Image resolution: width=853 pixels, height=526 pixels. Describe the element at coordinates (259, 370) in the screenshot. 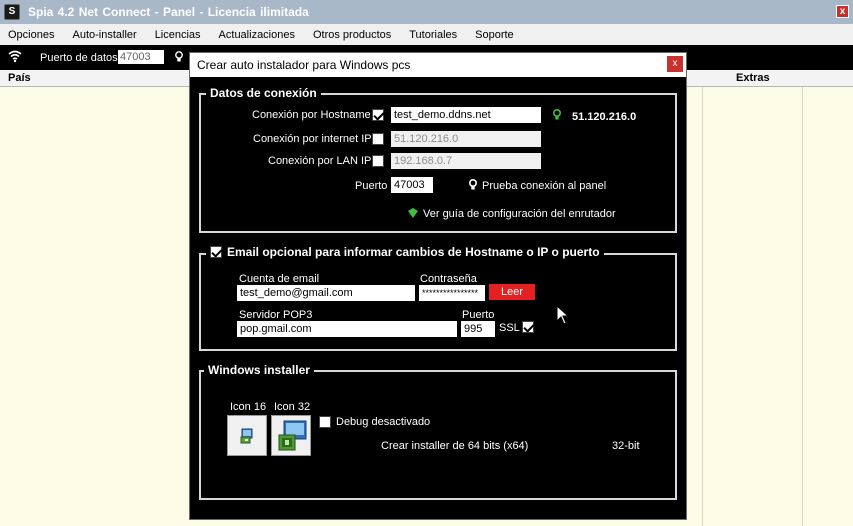

I see `installer-legend: Windows installer` at that location.